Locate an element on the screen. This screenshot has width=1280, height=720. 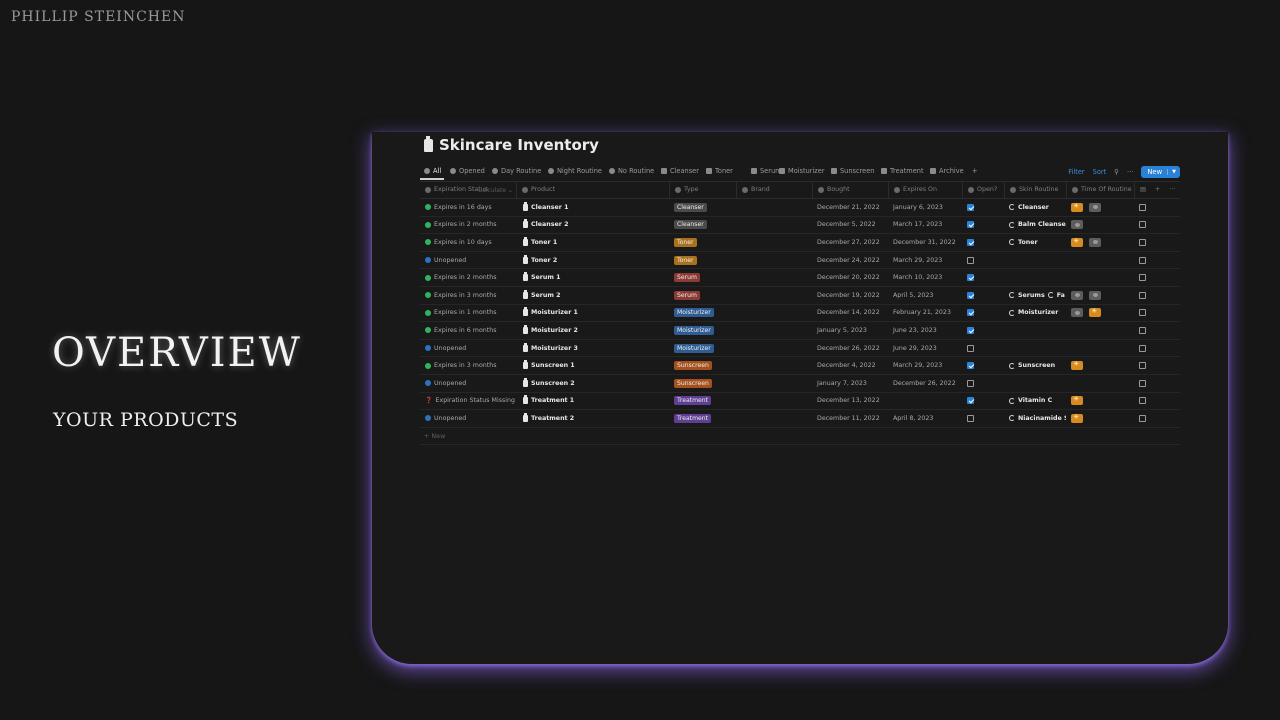
tab-archive: Archive is located at coordinates (947, 171).